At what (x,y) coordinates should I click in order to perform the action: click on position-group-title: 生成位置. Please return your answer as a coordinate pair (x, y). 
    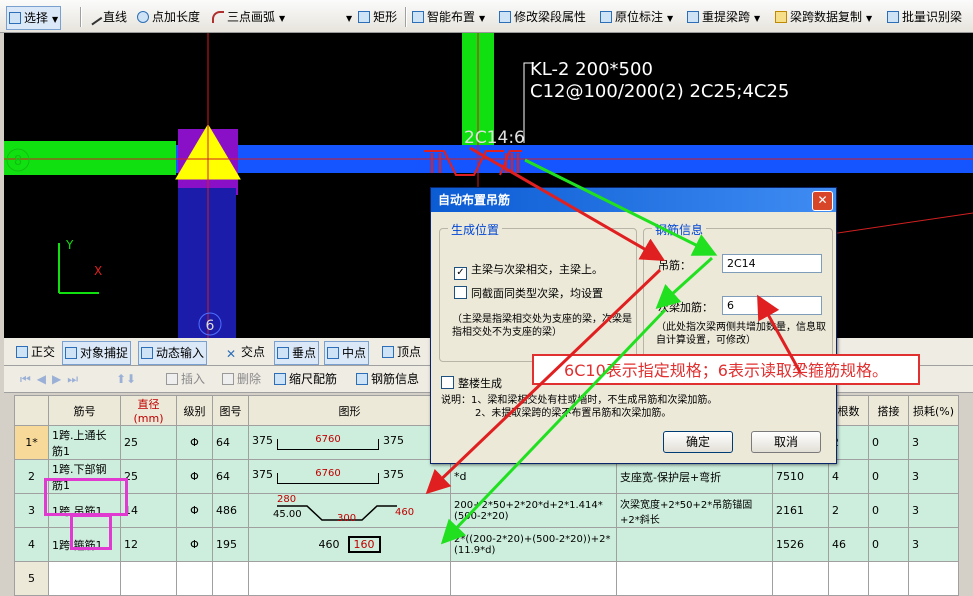
    Looking at the image, I should click on (475, 229).